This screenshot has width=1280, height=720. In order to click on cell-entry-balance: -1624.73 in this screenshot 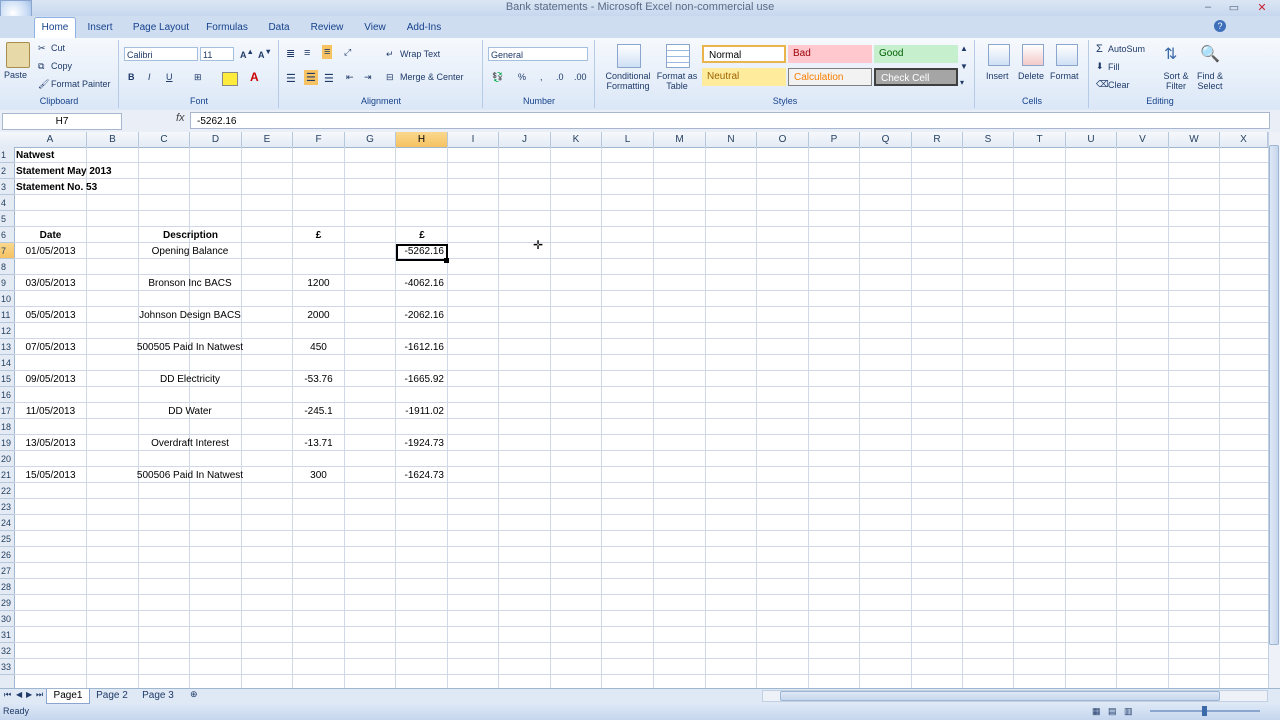, I will do `click(420, 476)`.